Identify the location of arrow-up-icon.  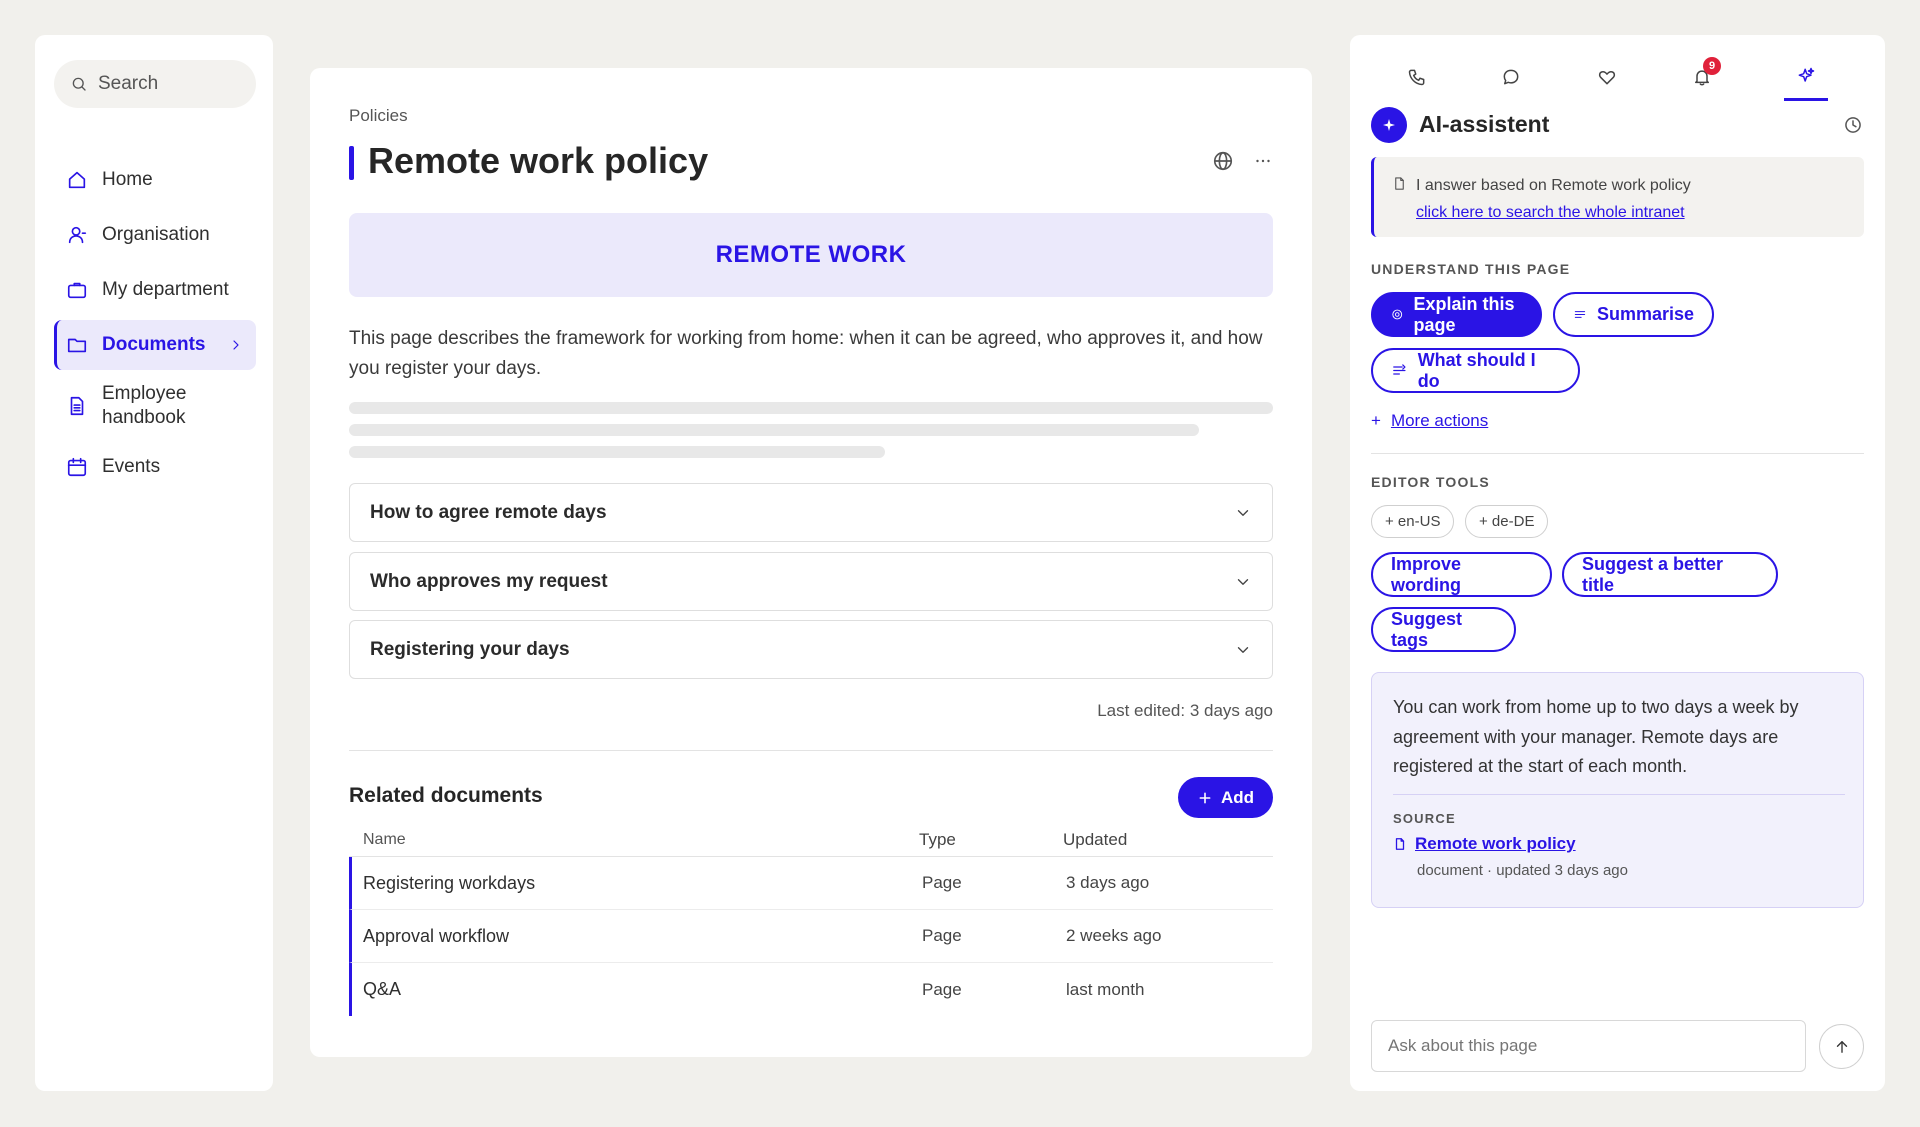
(1841, 1046).